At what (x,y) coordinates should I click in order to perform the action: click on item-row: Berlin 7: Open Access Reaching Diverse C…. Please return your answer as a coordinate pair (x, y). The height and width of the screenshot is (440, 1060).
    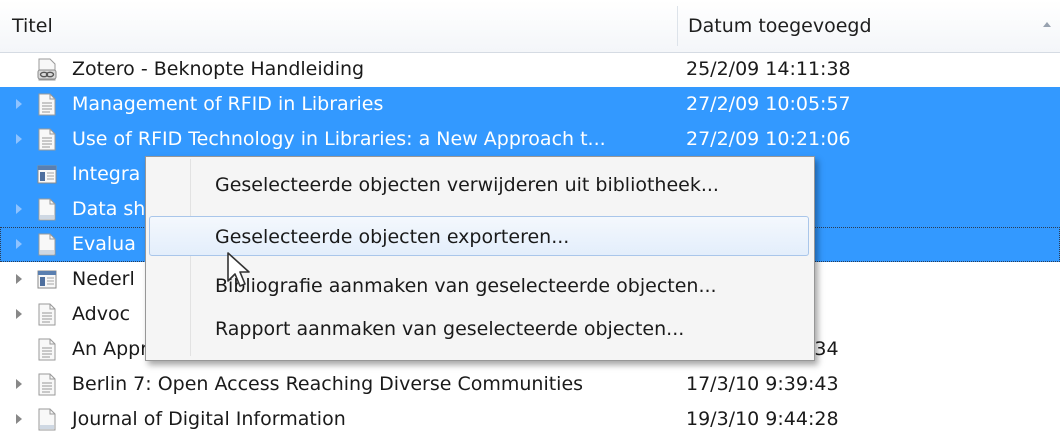
    Looking at the image, I should click on (530, 384).